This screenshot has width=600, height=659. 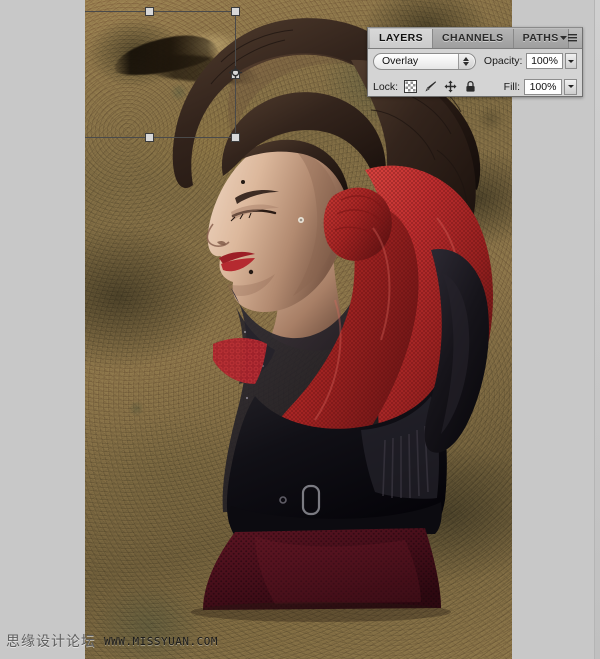 I want to click on fill-label: Fill:, so click(x=511, y=86).